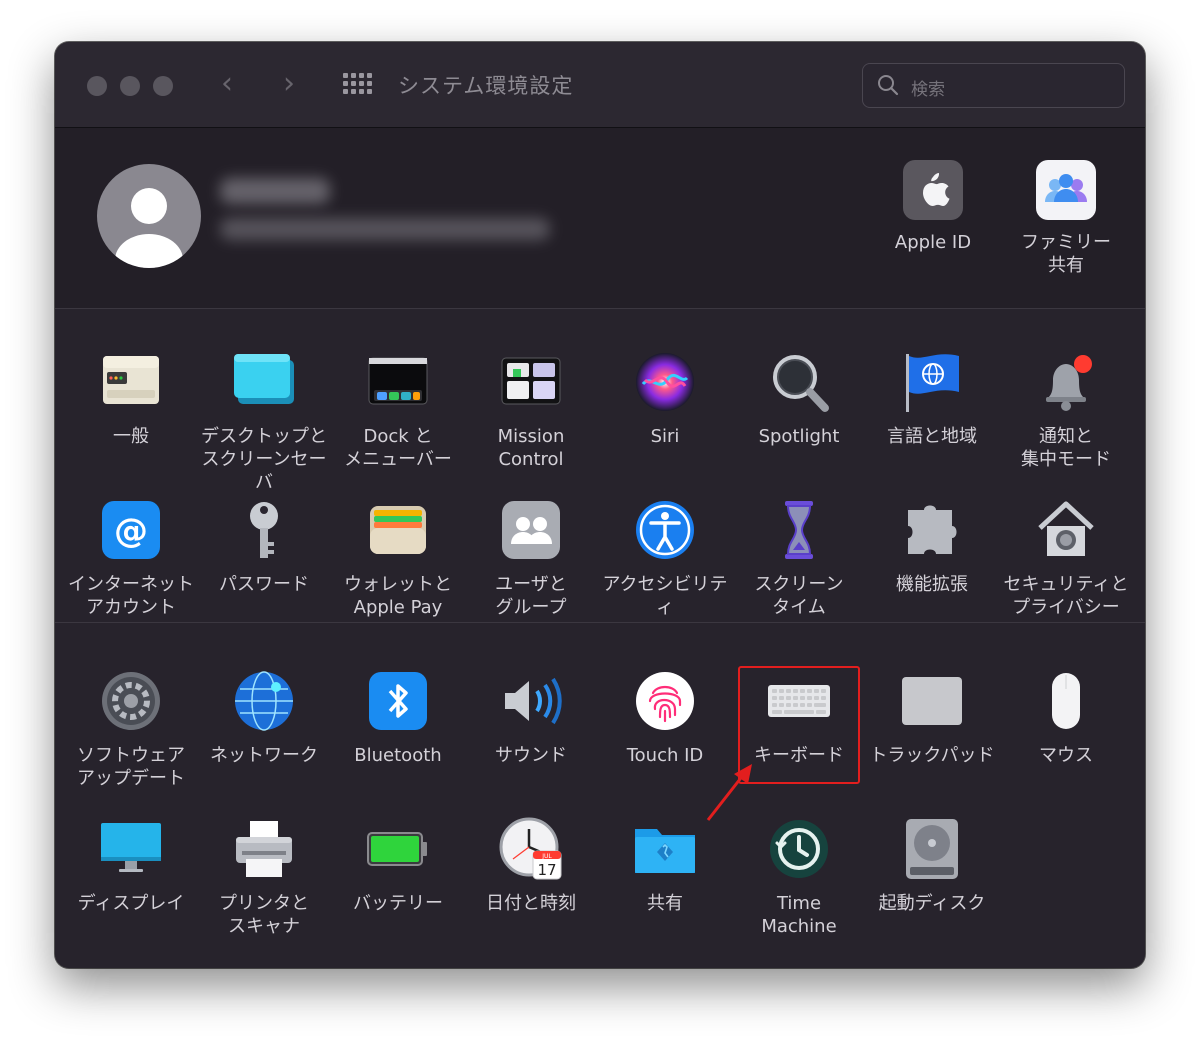 Image resolution: width=1200 pixels, height=1037 pixels. Describe the element at coordinates (531, 530) in the screenshot. I see `users-groups-icon` at that location.